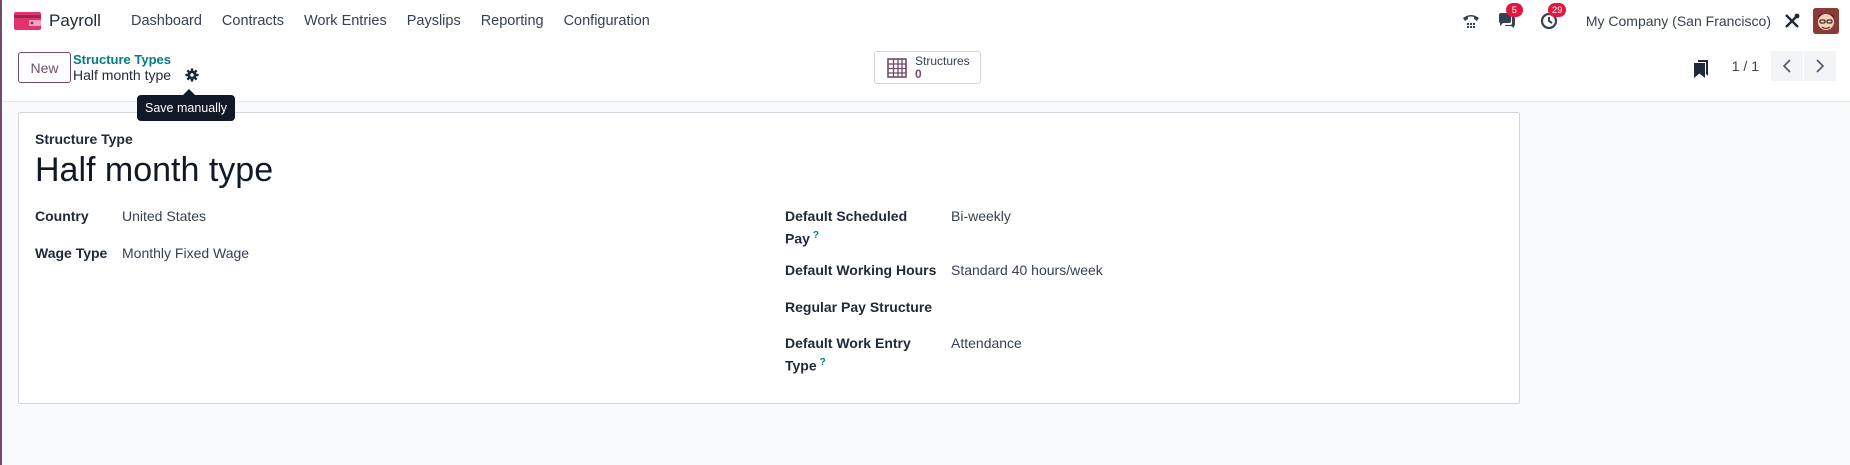 This screenshot has width=1850, height=465. Describe the element at coordinates (918, 73) in the screenshot. I see `smart-button-count: 0` at that location.